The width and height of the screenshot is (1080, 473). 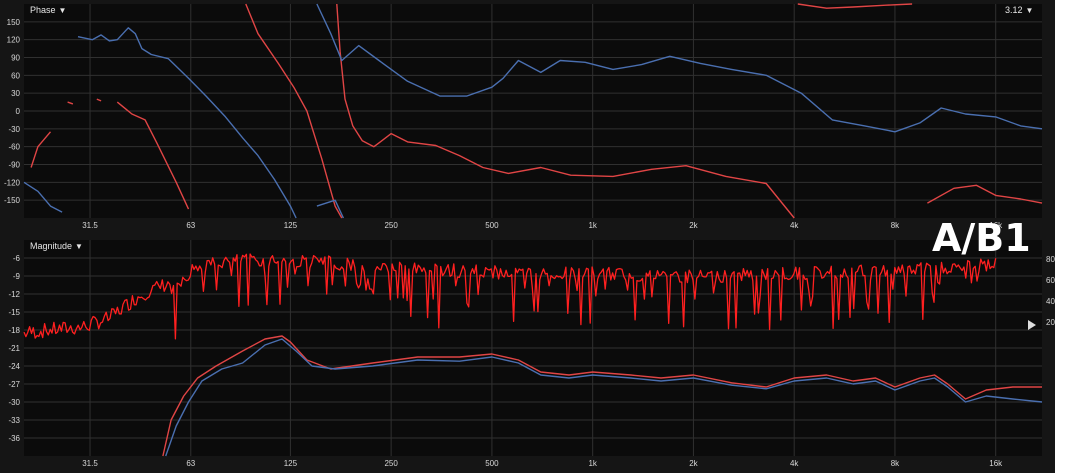 I want to click on y-tick-label: -12, so click(x=14, y=294).